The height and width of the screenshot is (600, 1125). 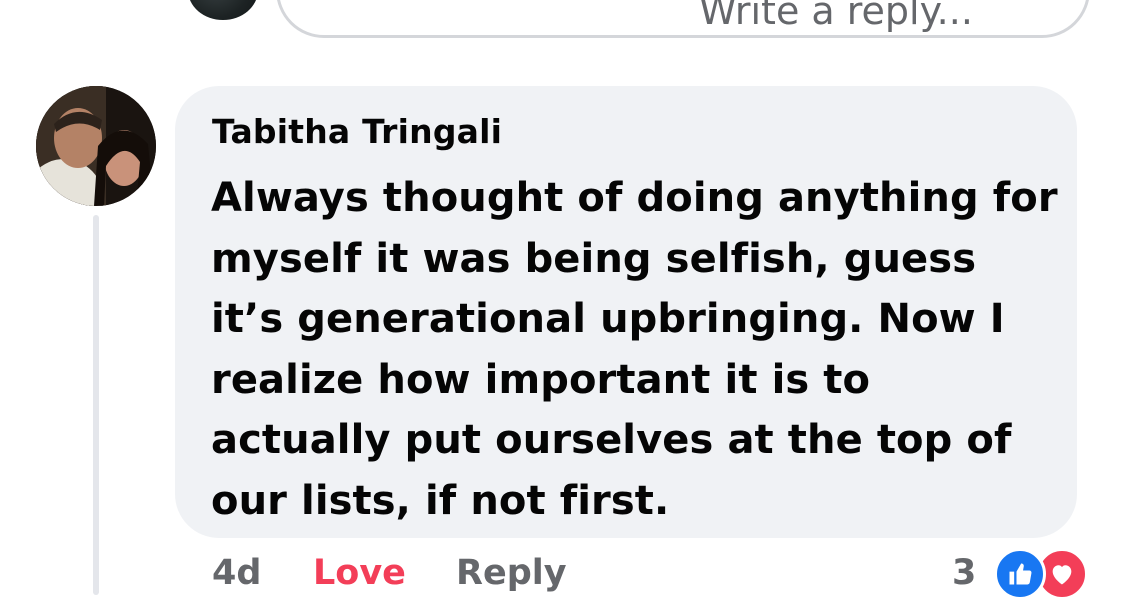 What do you see at coordinates (357, 131) in the screenshot?
I see `comment-author: Tabitha Tringali` at bounding box center [357, 131].